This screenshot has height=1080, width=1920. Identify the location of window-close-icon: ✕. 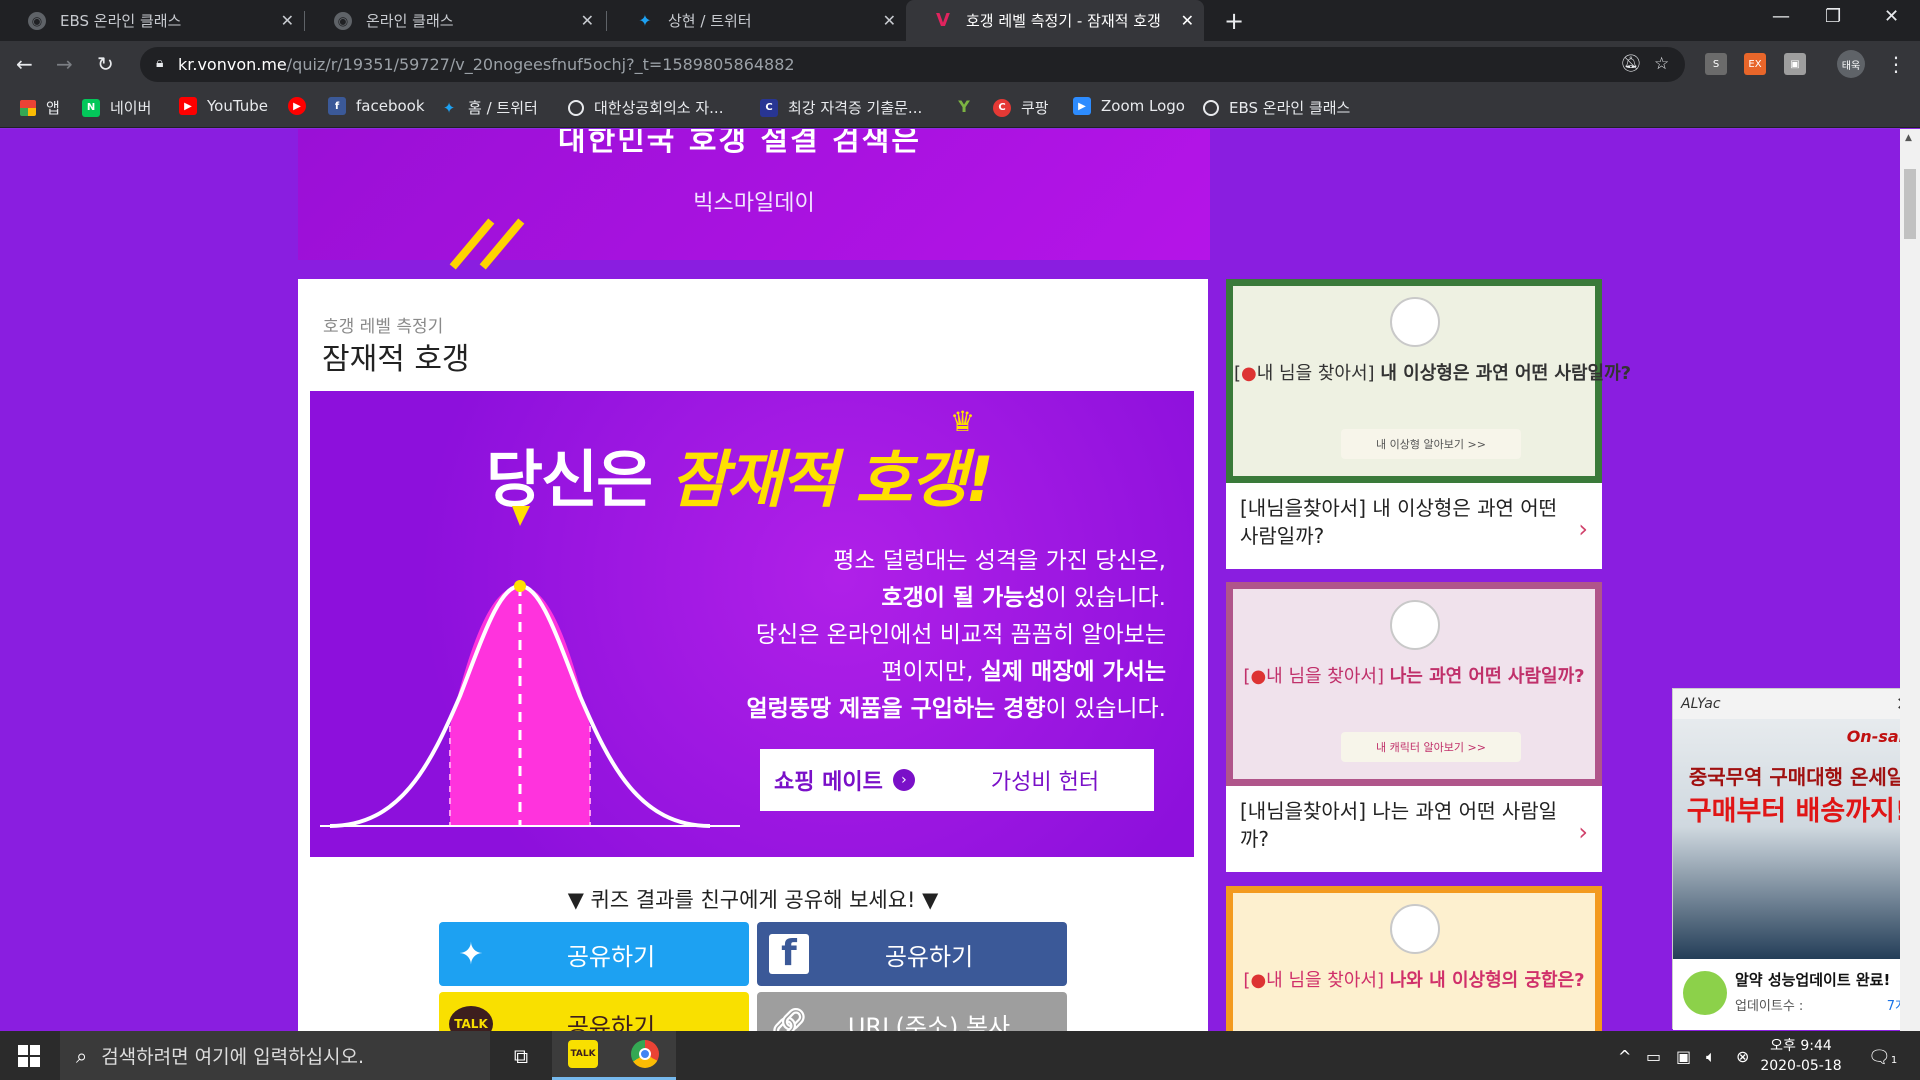
(1891, 16).